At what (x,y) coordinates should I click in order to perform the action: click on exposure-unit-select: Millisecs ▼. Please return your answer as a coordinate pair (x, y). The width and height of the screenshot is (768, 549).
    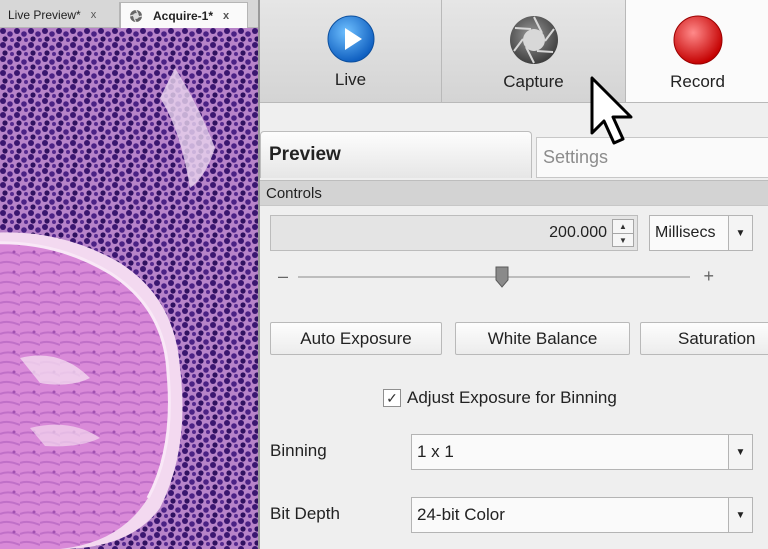
    Looking at the image, I should click on (701, 233).